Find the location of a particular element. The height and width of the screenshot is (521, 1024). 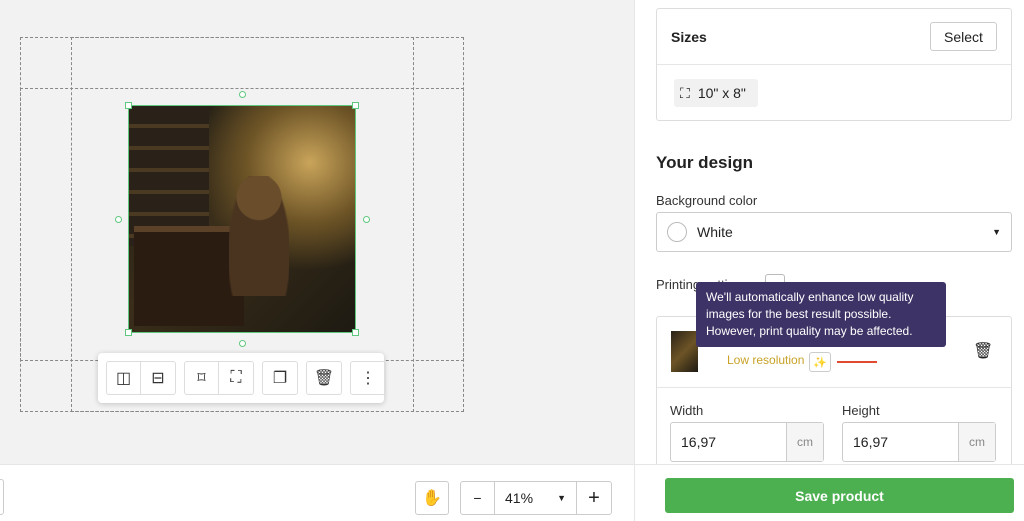

left-edge-button is located at coordinates (2, 497).